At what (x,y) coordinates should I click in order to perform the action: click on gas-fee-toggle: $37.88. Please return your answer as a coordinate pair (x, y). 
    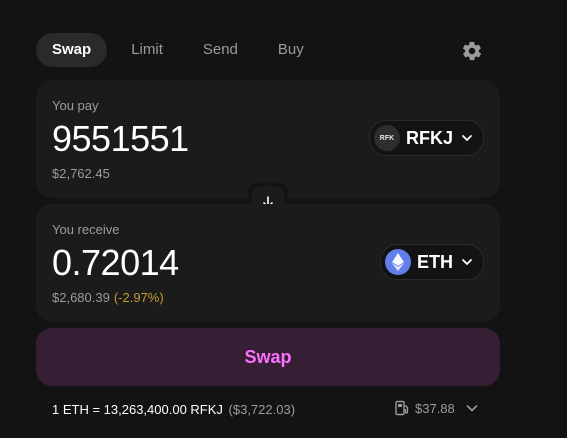
    Looking at the image, I should click on (437, 408).